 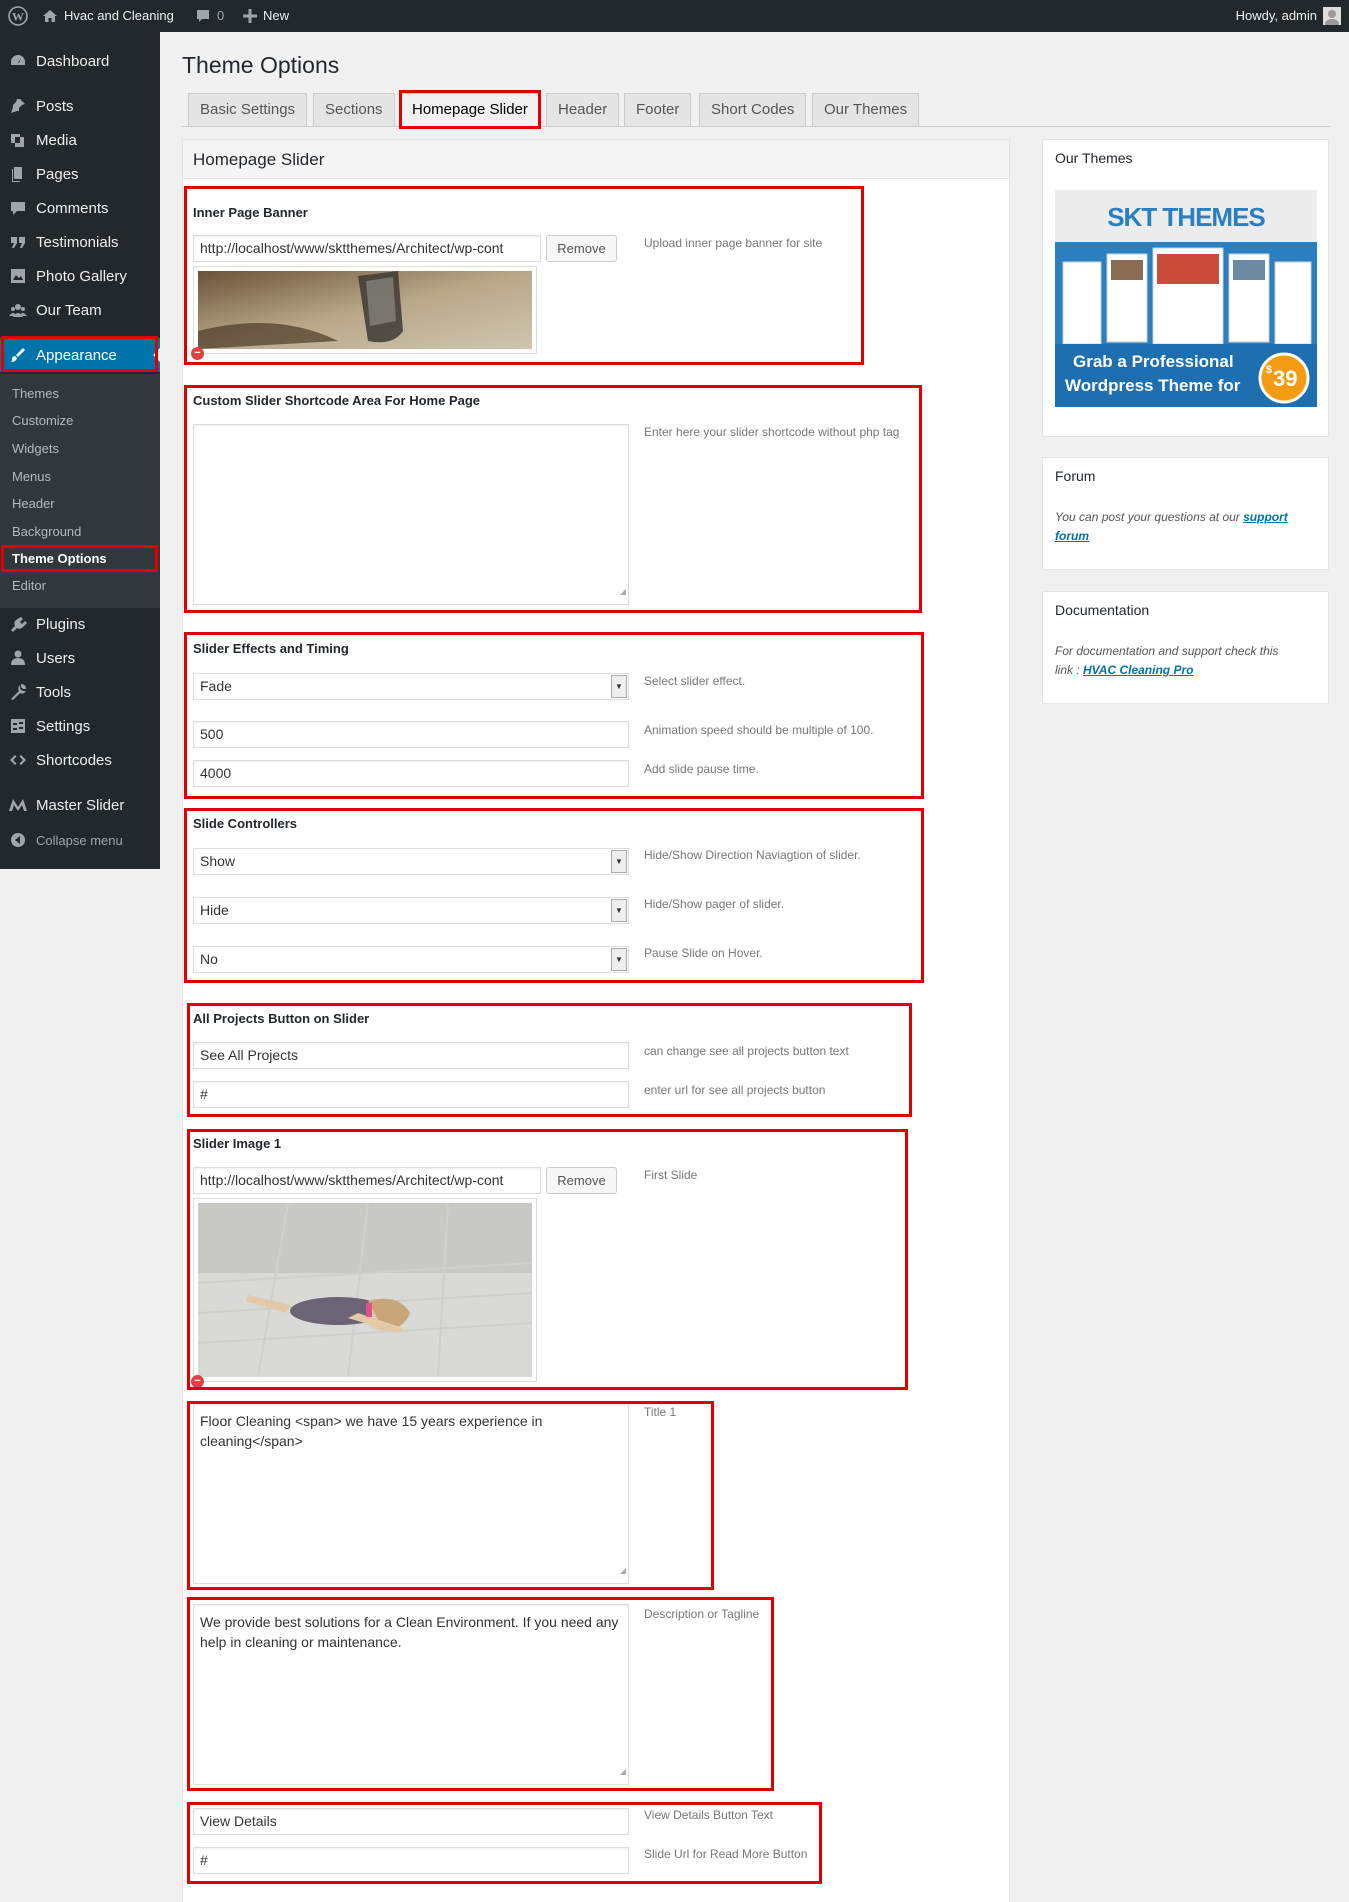 I want to click on svg-text: W, so click(x=18, y=17).